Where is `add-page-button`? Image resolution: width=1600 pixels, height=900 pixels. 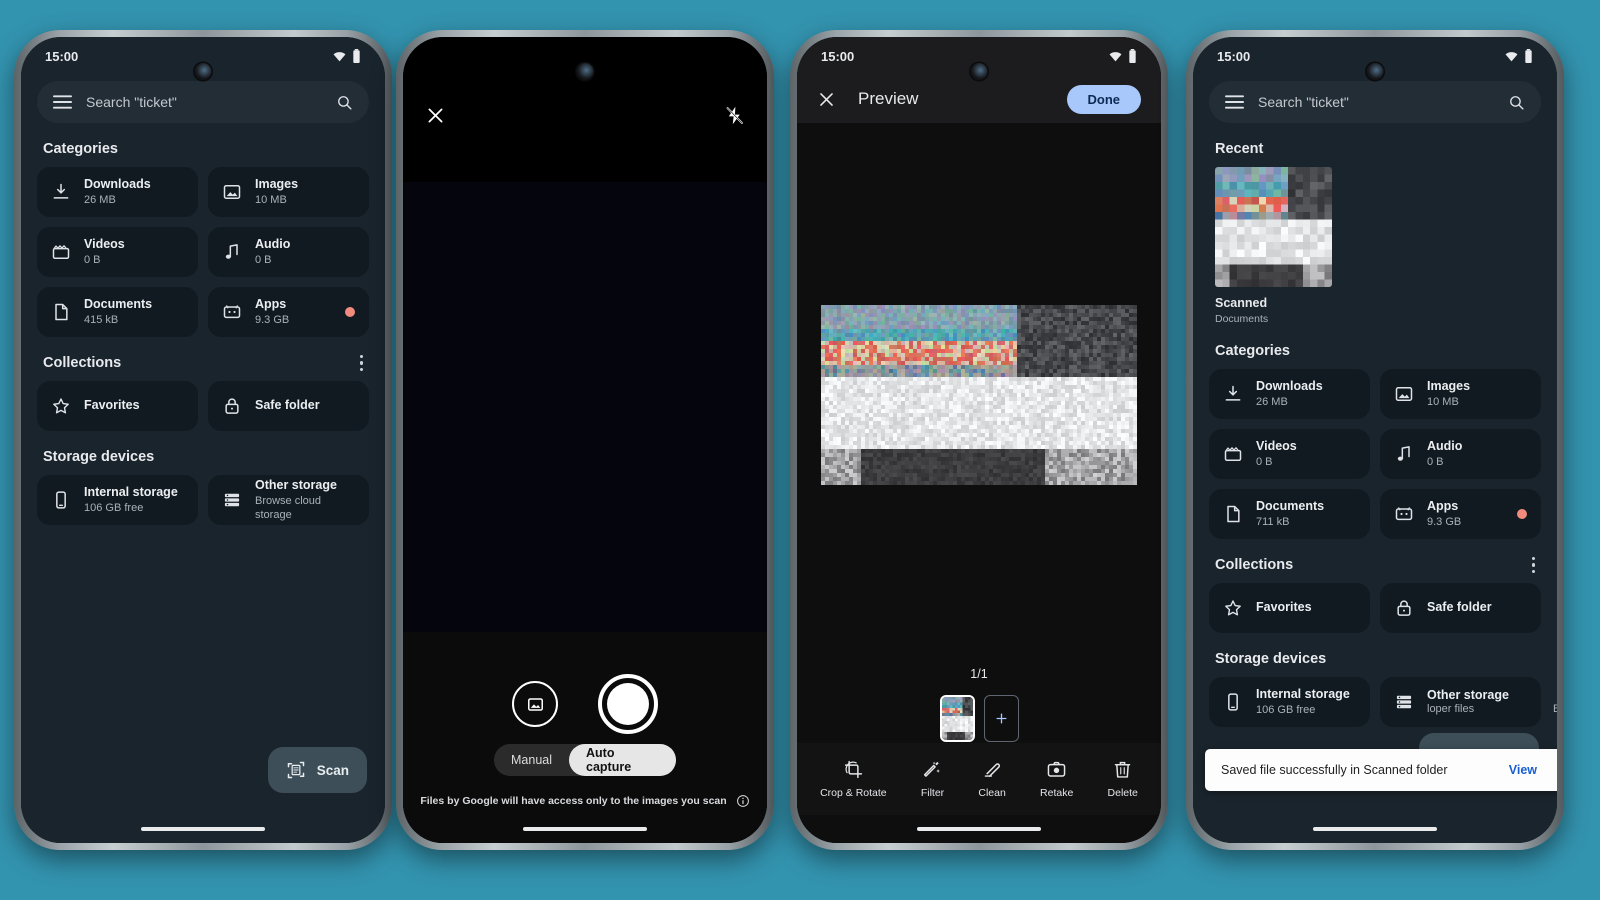 add-page-button is located at coordinates (1001, 718).